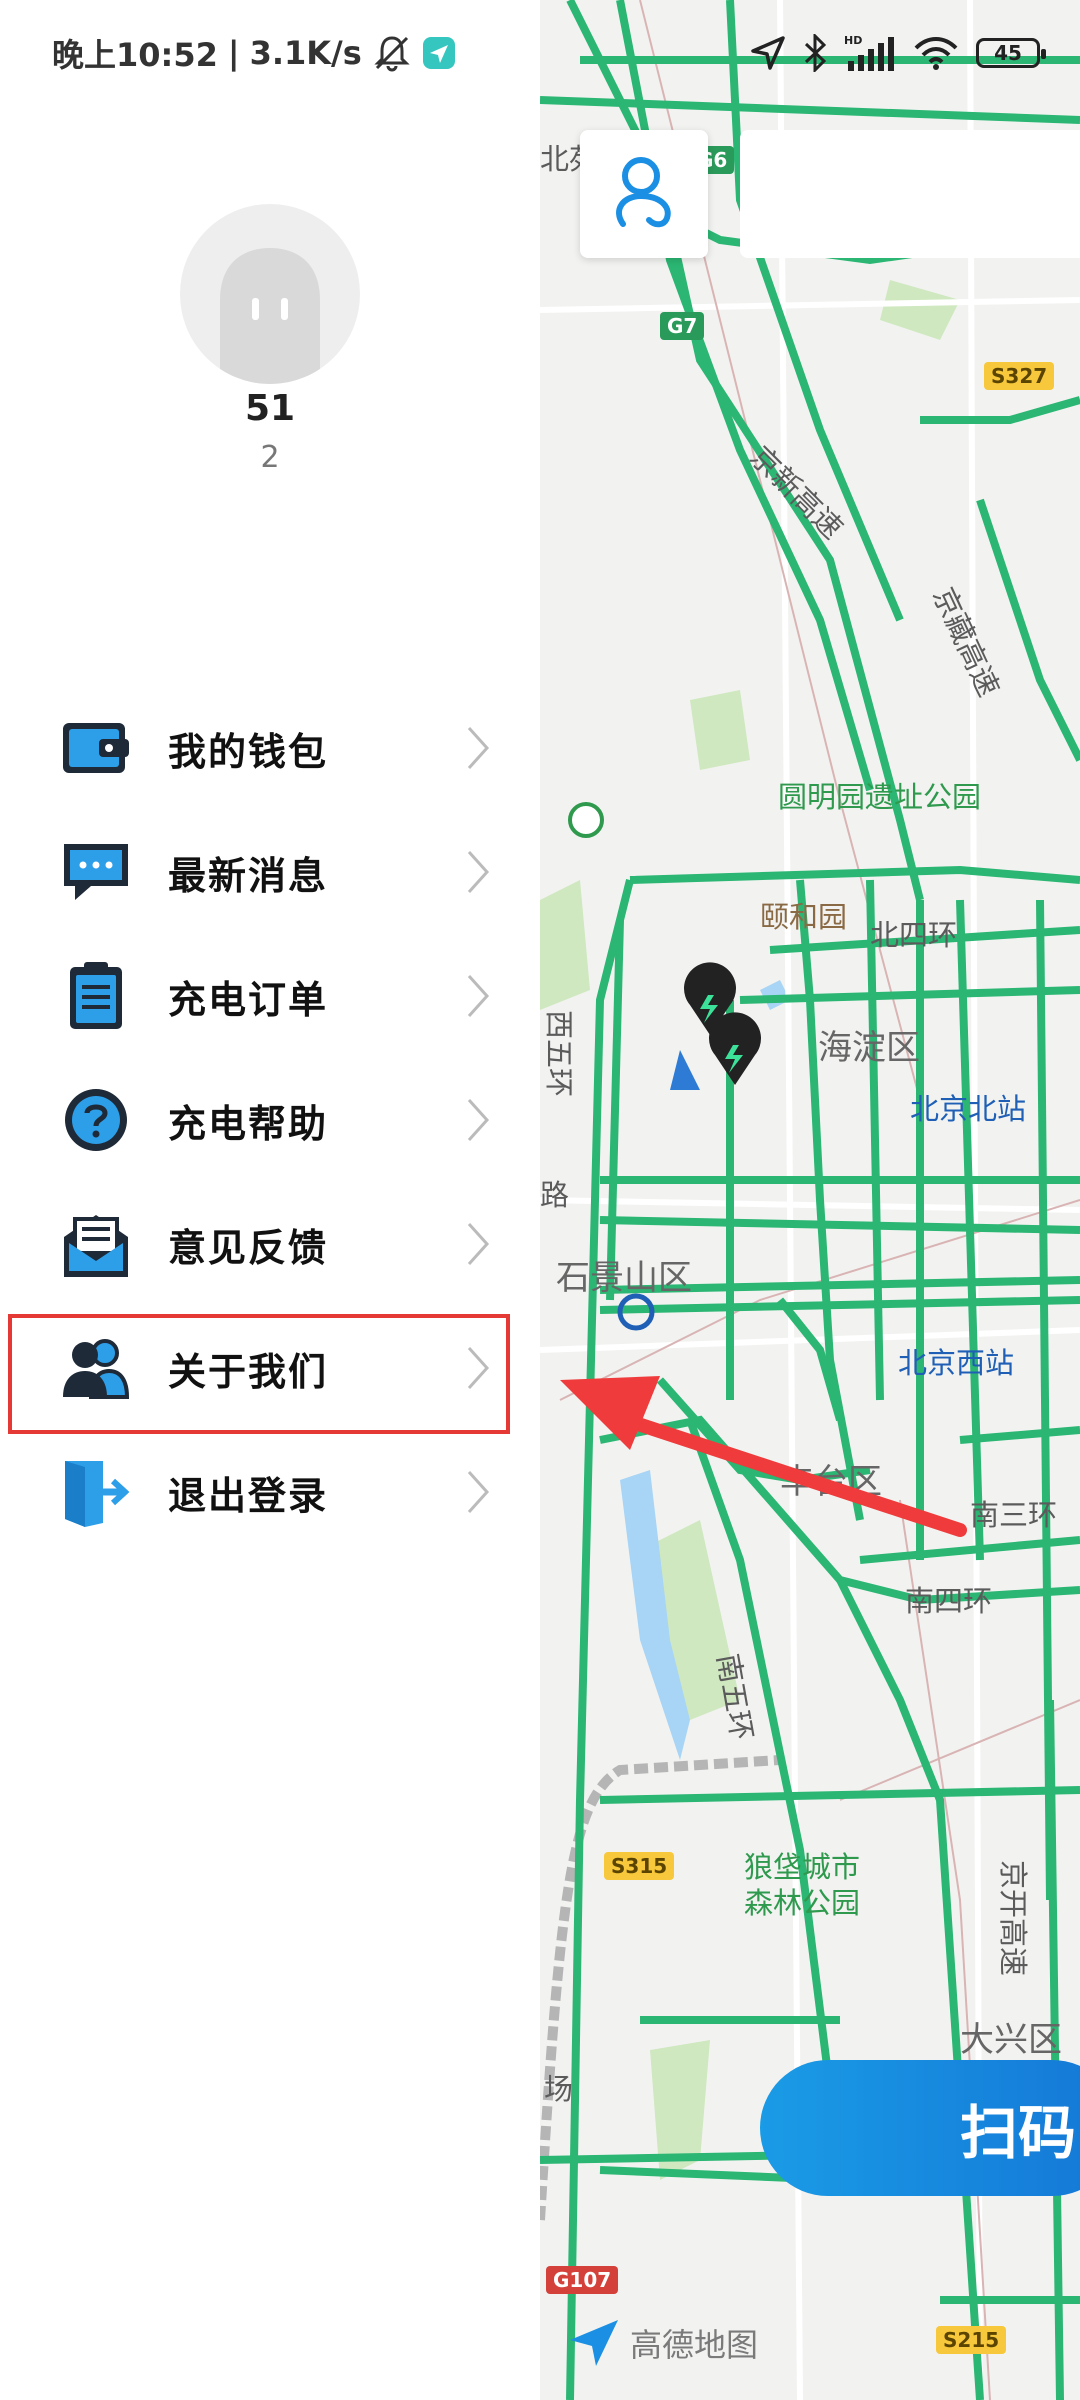 The image size is (1080, 2400). I want to click on map-label-chang: 场, so click(559, 2089).